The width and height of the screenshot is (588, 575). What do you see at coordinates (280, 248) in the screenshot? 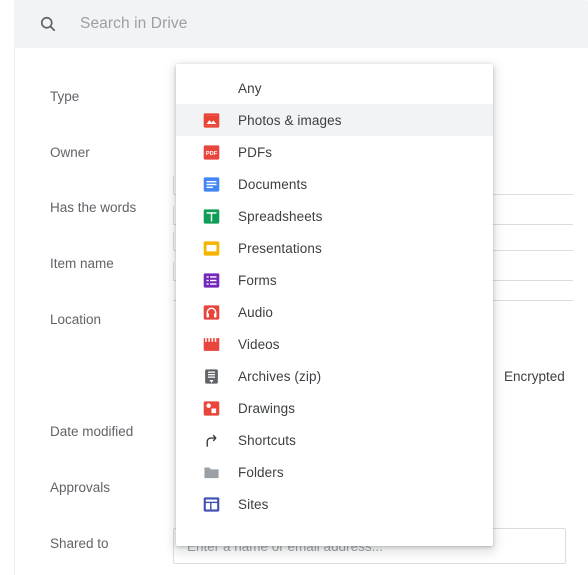
I see `dropdown-item-label: Presentations` at bounding box center [280, 248].